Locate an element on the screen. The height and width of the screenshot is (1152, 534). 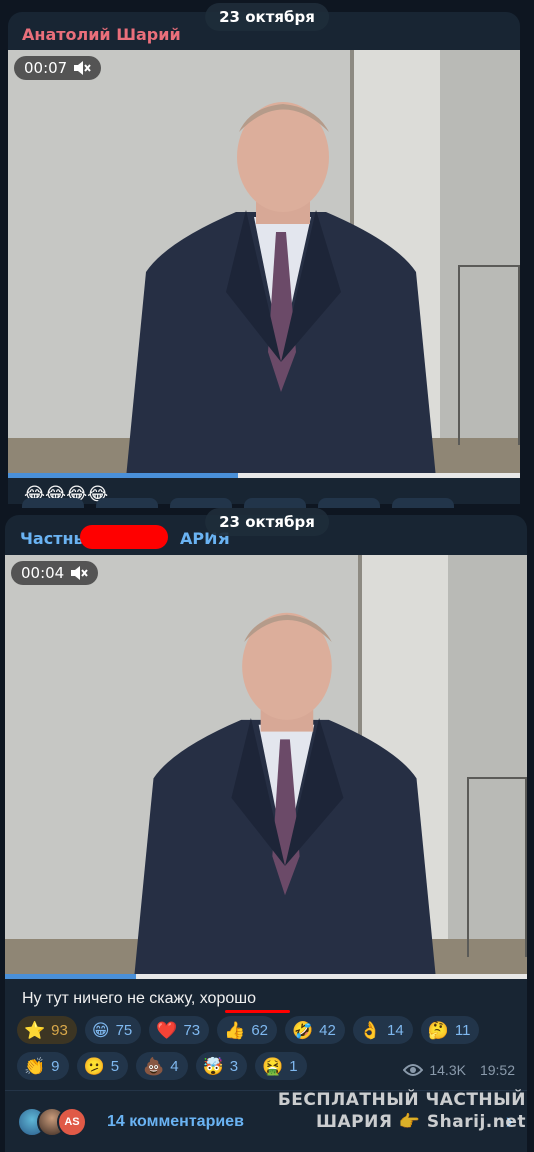
watermark-word: ШАРИЯ is located at coordinates (354, 1122).